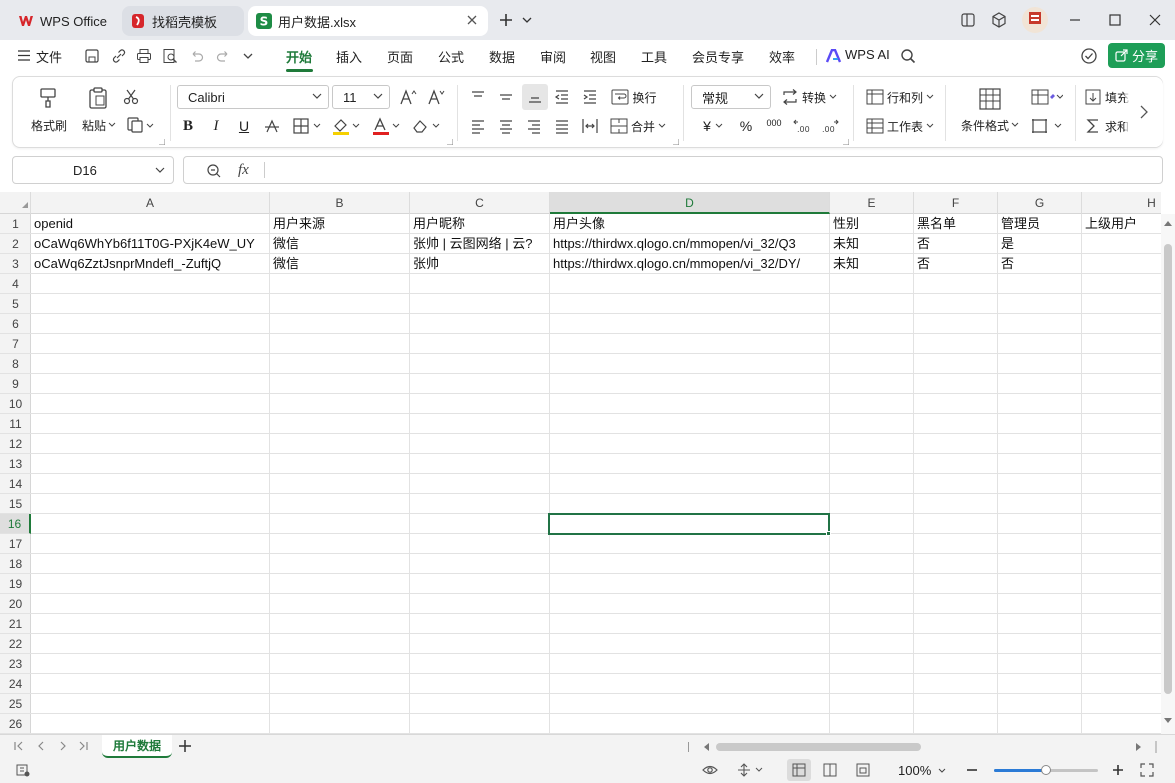  What do you see at coordinates (709, 171) in the screenshot?
I see `formula-input` at bounding box center [709, 171].